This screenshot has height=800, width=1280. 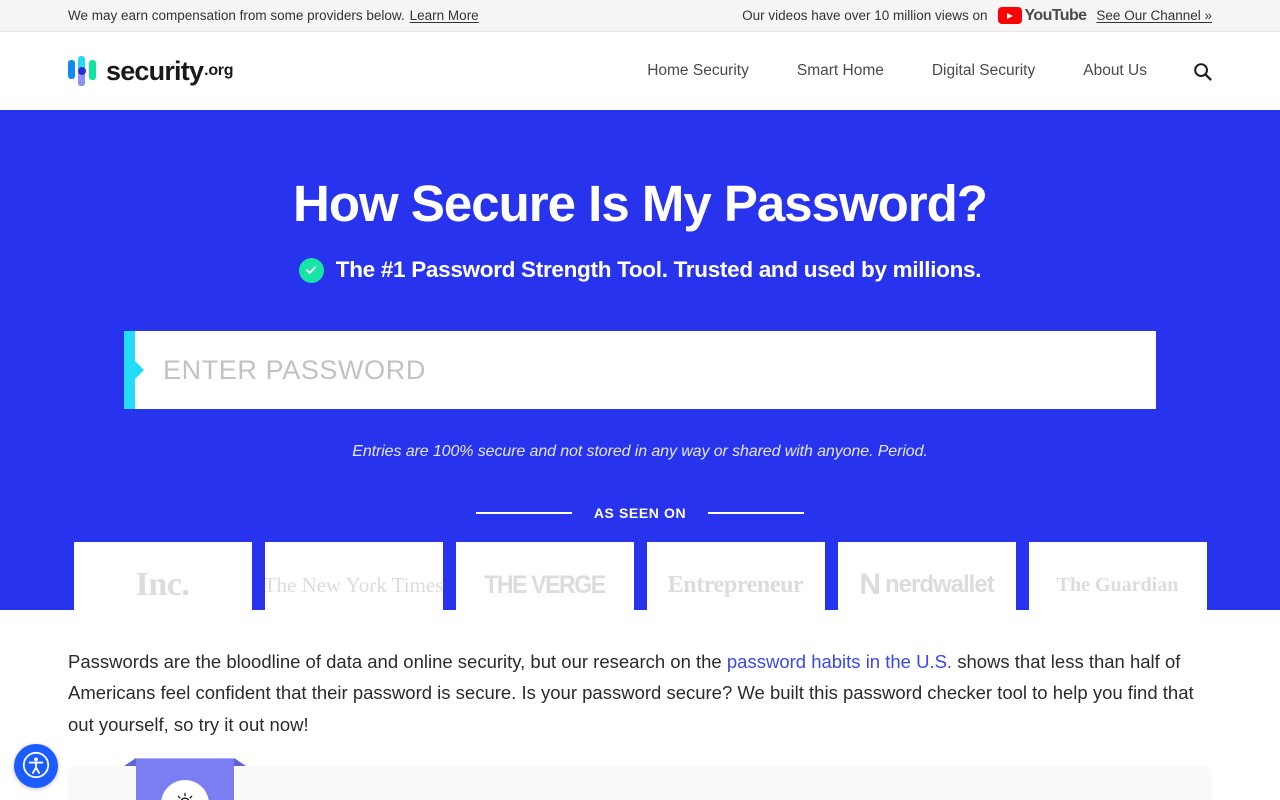 I want to click on as-seen-on-label: AS SEEN ON, so click(x=640, y=513).